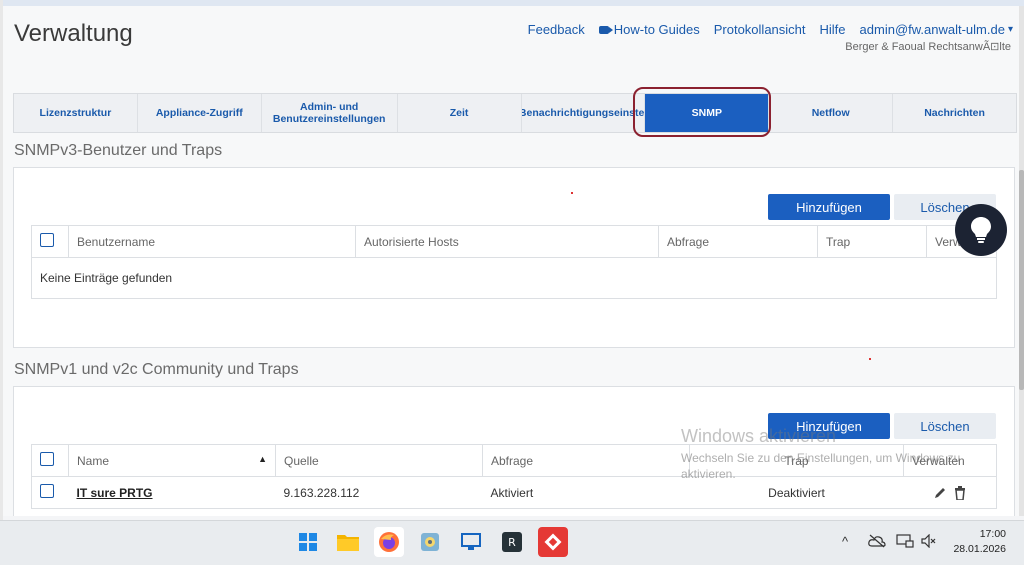 This screenshot has width=1024, height=565. Describe the element at coordinates (200, 113) in the screenshot. I see `tab-appliance-zugriff: Appliance-Zugriff` at that location.